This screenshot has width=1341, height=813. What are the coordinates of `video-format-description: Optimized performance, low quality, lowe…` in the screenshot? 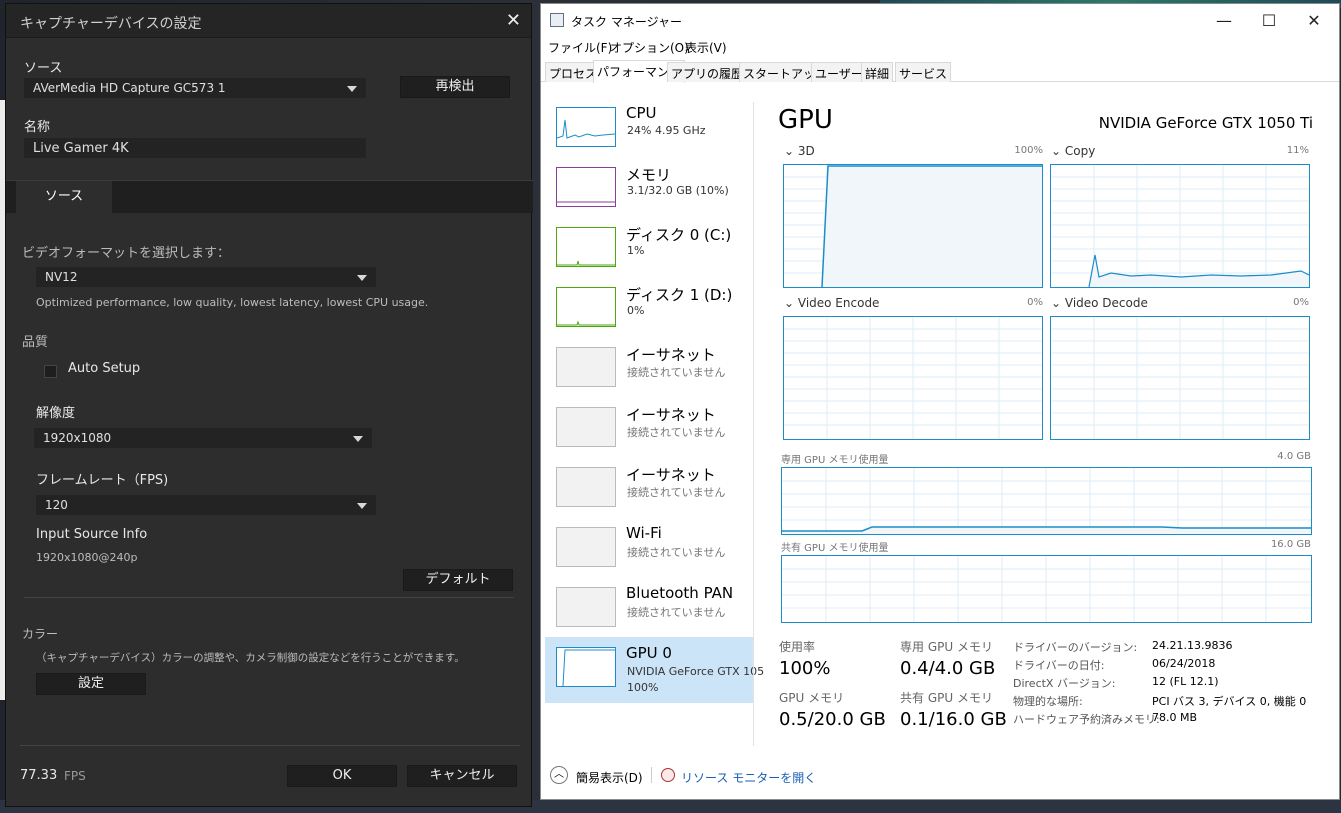 It's located at (232, 302).